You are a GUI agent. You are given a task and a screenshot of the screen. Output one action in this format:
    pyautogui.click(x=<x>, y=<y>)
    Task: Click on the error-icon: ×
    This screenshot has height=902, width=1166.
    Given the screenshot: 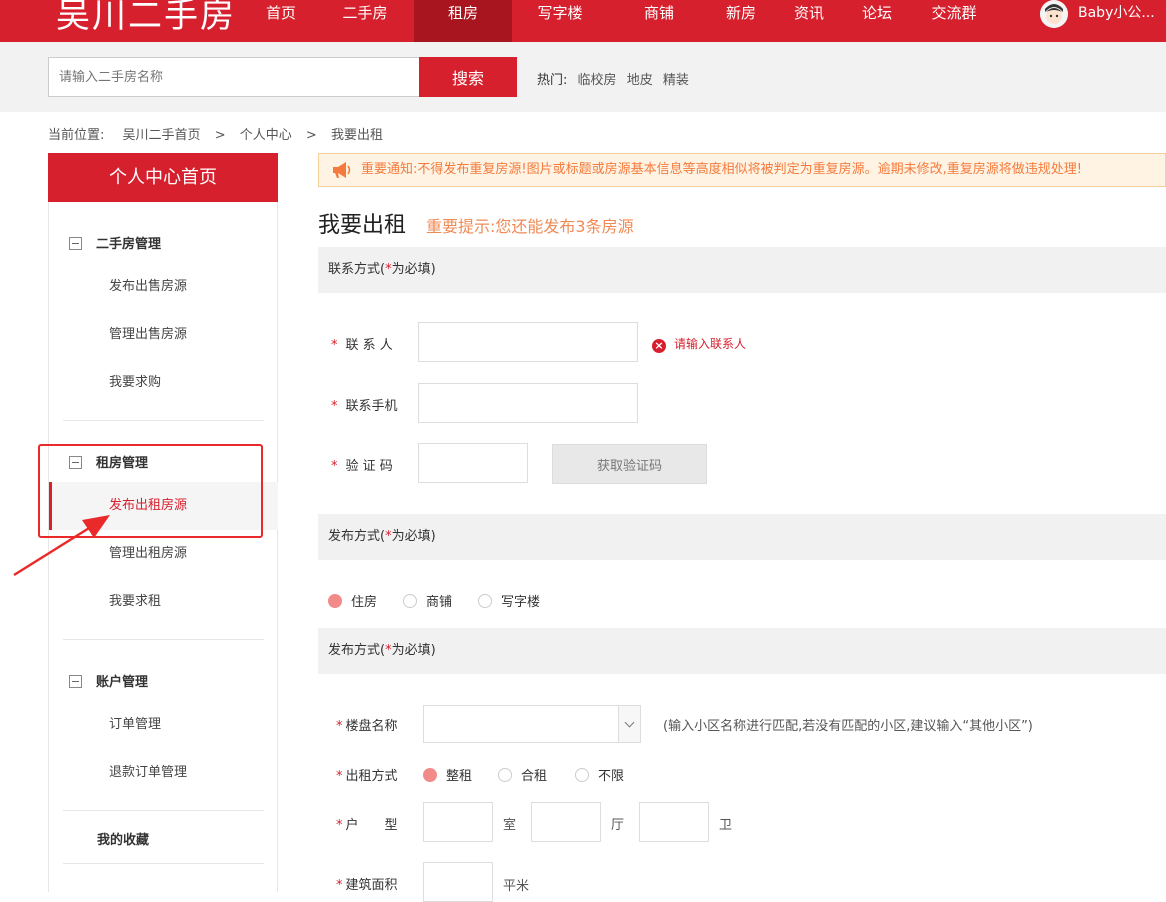 What is the action you would take?
    pyautogui.click(x=659, y=346)
    